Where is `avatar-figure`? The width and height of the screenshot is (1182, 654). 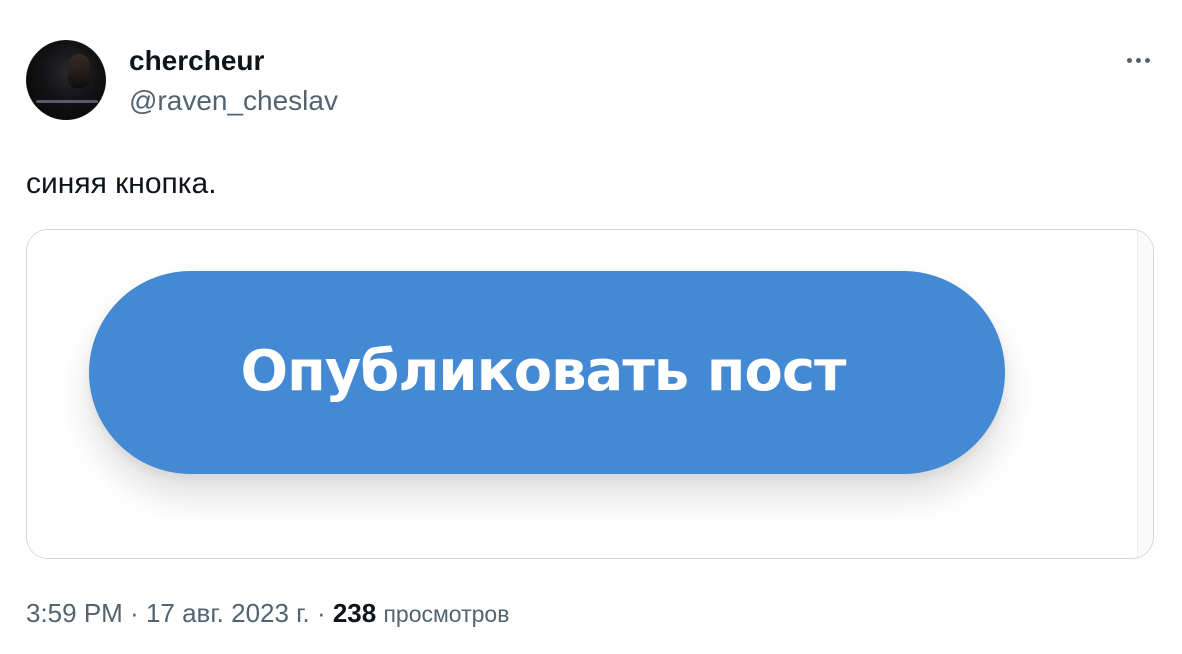 avatar-figure is located at coordinates (79, 71).